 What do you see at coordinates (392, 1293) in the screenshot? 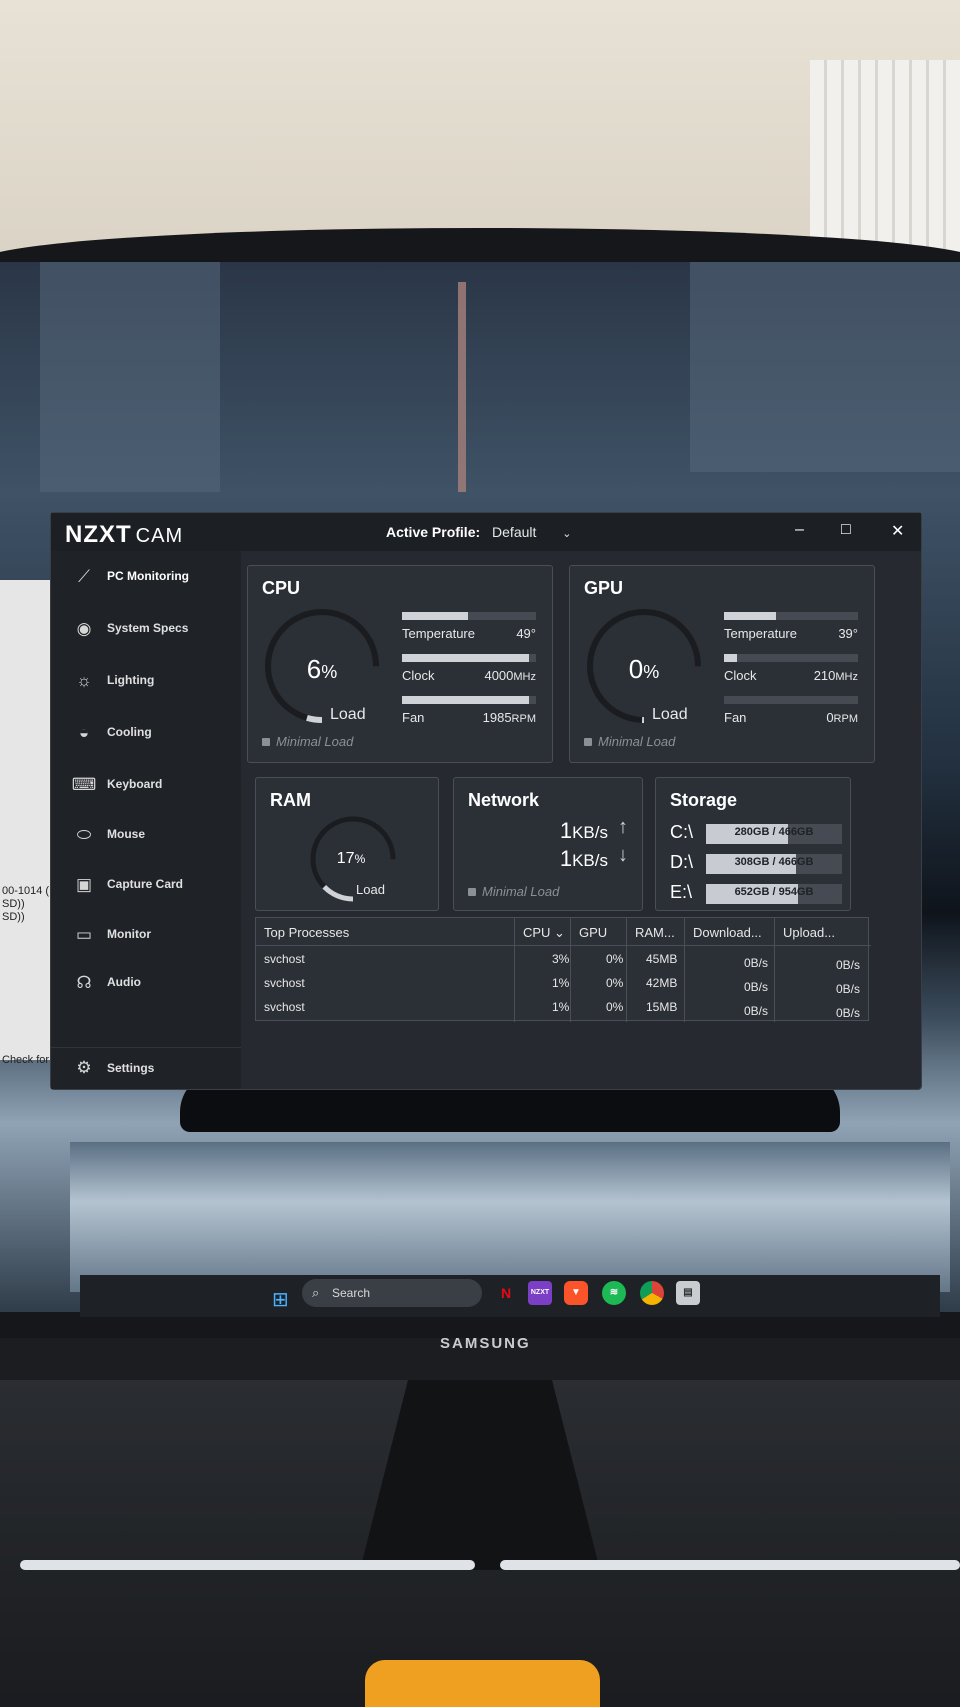
I see `taskbar-search-box: ⌕ Search` at bounding box center [392, 1293].